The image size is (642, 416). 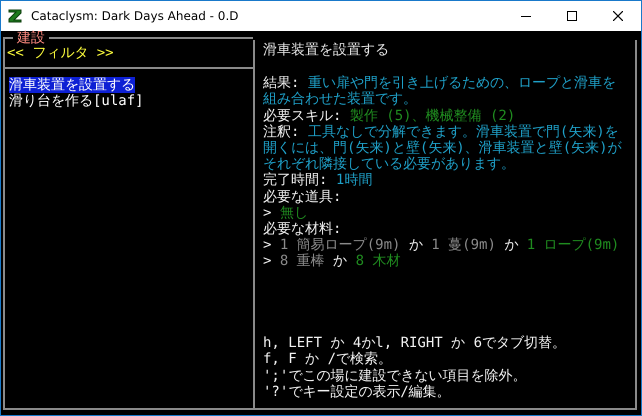 What do you see at coordinates (443, 148) in the screenshot?
I see `detail-text: 注釈: 工具なしで分解できます。滑車装置で門(矢来)を開くには、門(矢来)と壁(矢来)、滑車装置と壁(矢来)がそれぞれ隣接している必要があります。` at bounding box center [443, 148].